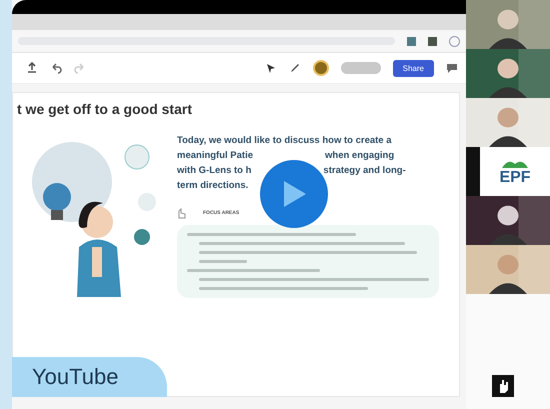 Image resolution: width=550 pixels, height=409 pixels. I want to click on intro-text: with G-Lens to h, so click(214, 171).